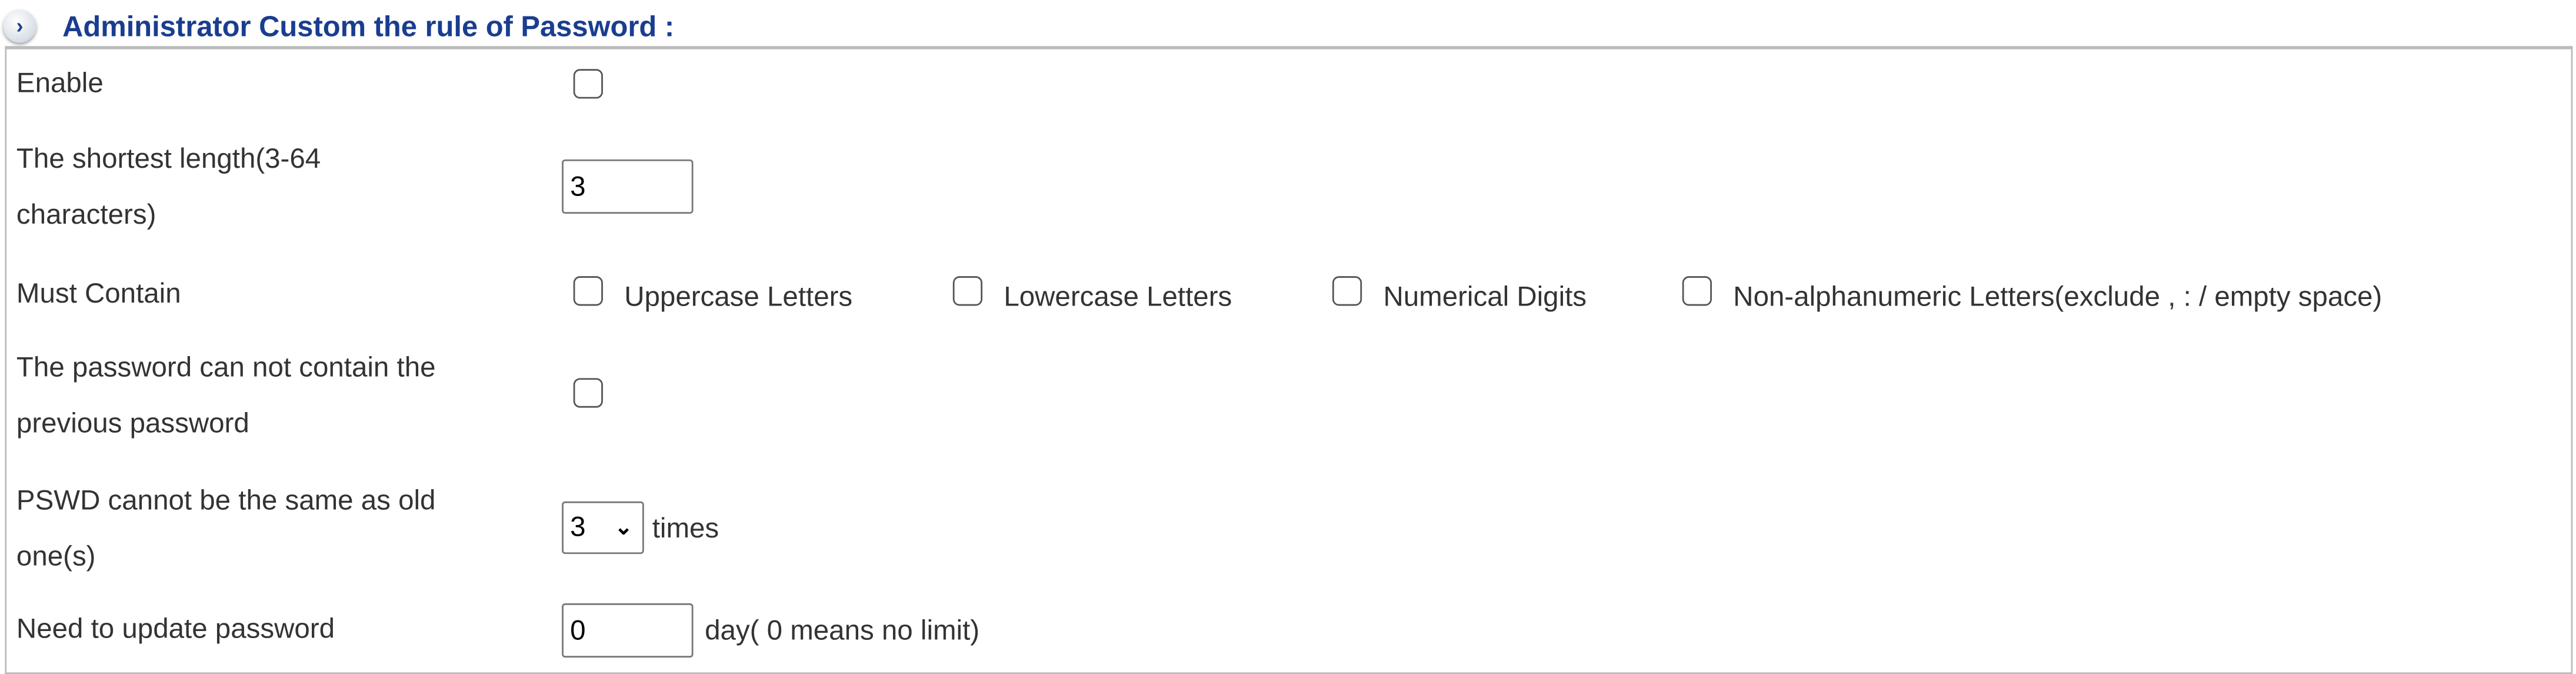  Describe the element at coordinates (628, 187) in the screenshot. I see `min-length-input` at that location.